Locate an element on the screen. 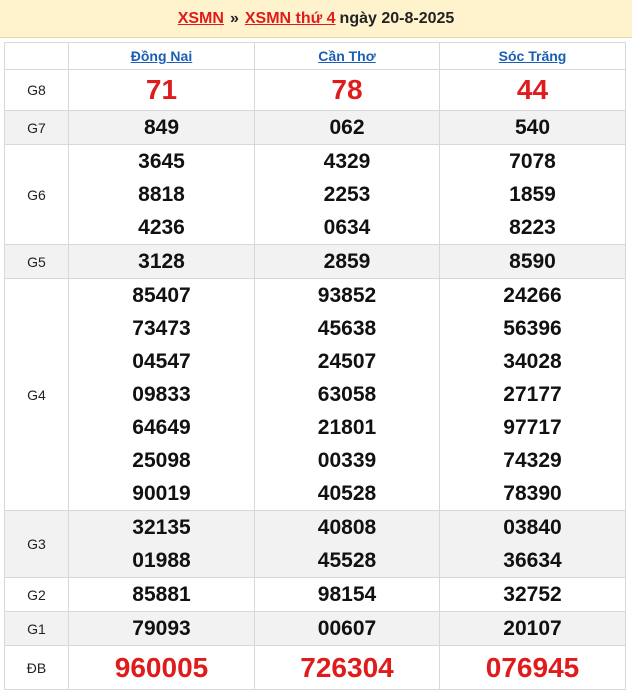 This screenshot has width=632, height=694. prize-cell: 71 is located at coordinates (161, 90).